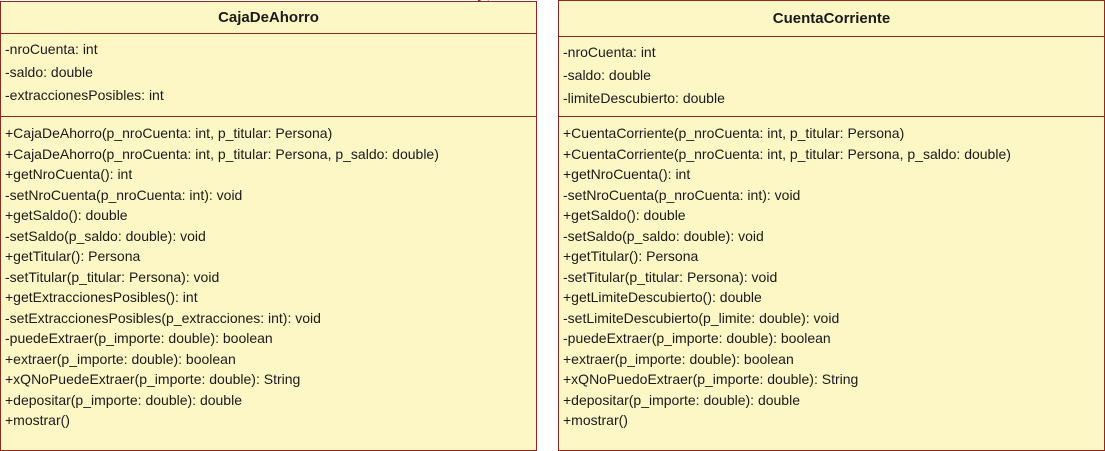  Describe the element at coordinates (831, 19) in the screenshot. I see `class-name: CuentaCorriente` at that location.